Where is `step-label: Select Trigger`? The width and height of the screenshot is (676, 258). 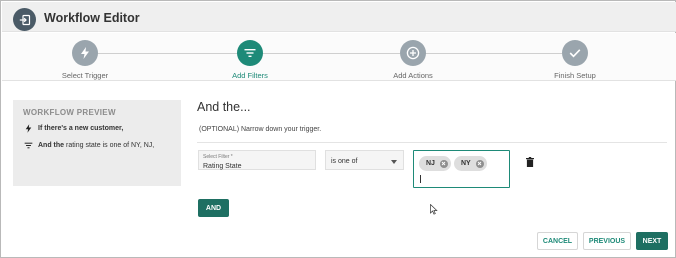
step-label: Select Trigger is located at coordinates (85, 75).